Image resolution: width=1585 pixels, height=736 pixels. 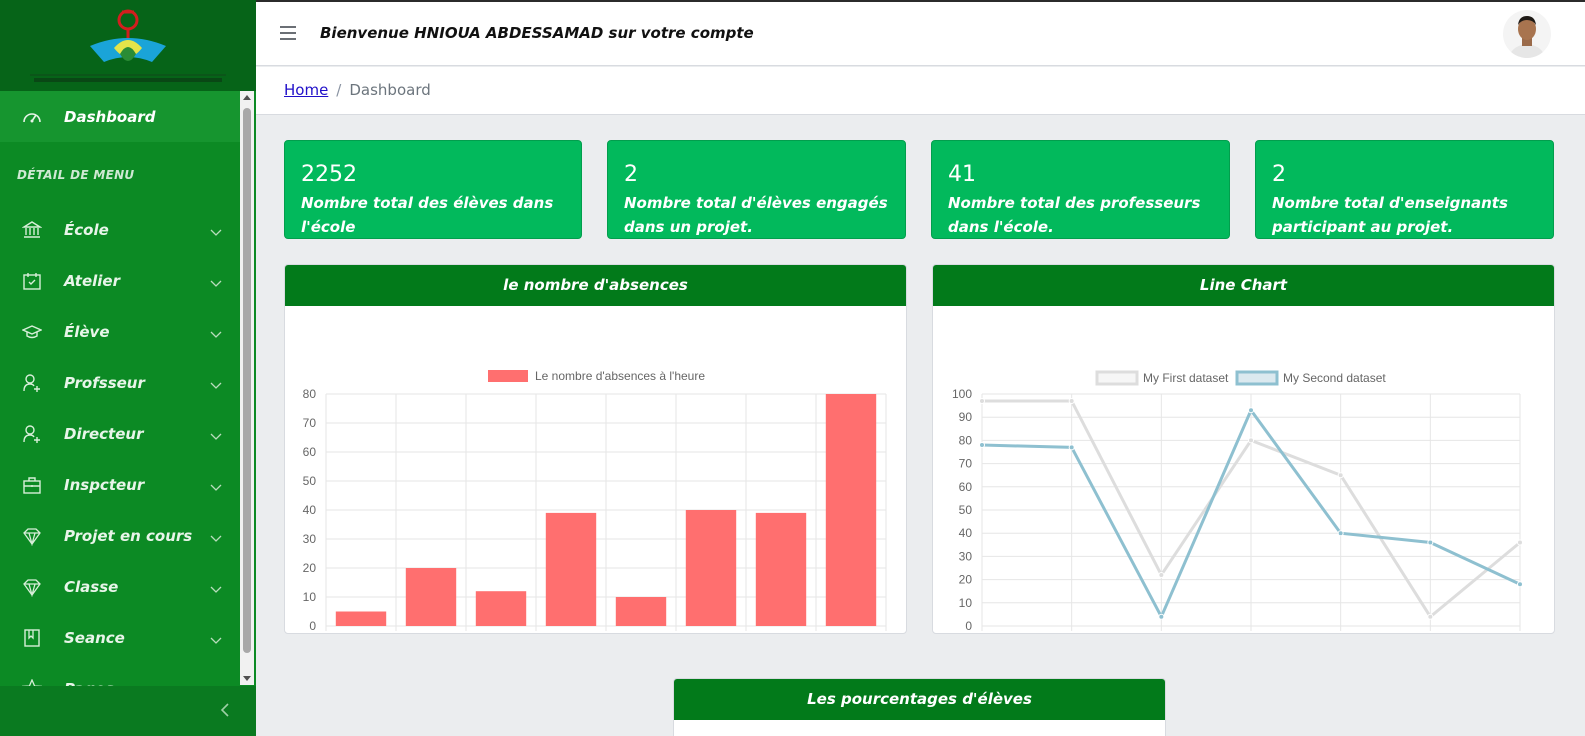 What do you see at coordinates (120, 637) in the screenshot?
I see `sidebar-item-seance: Seance` at bounding box center [120, 637].